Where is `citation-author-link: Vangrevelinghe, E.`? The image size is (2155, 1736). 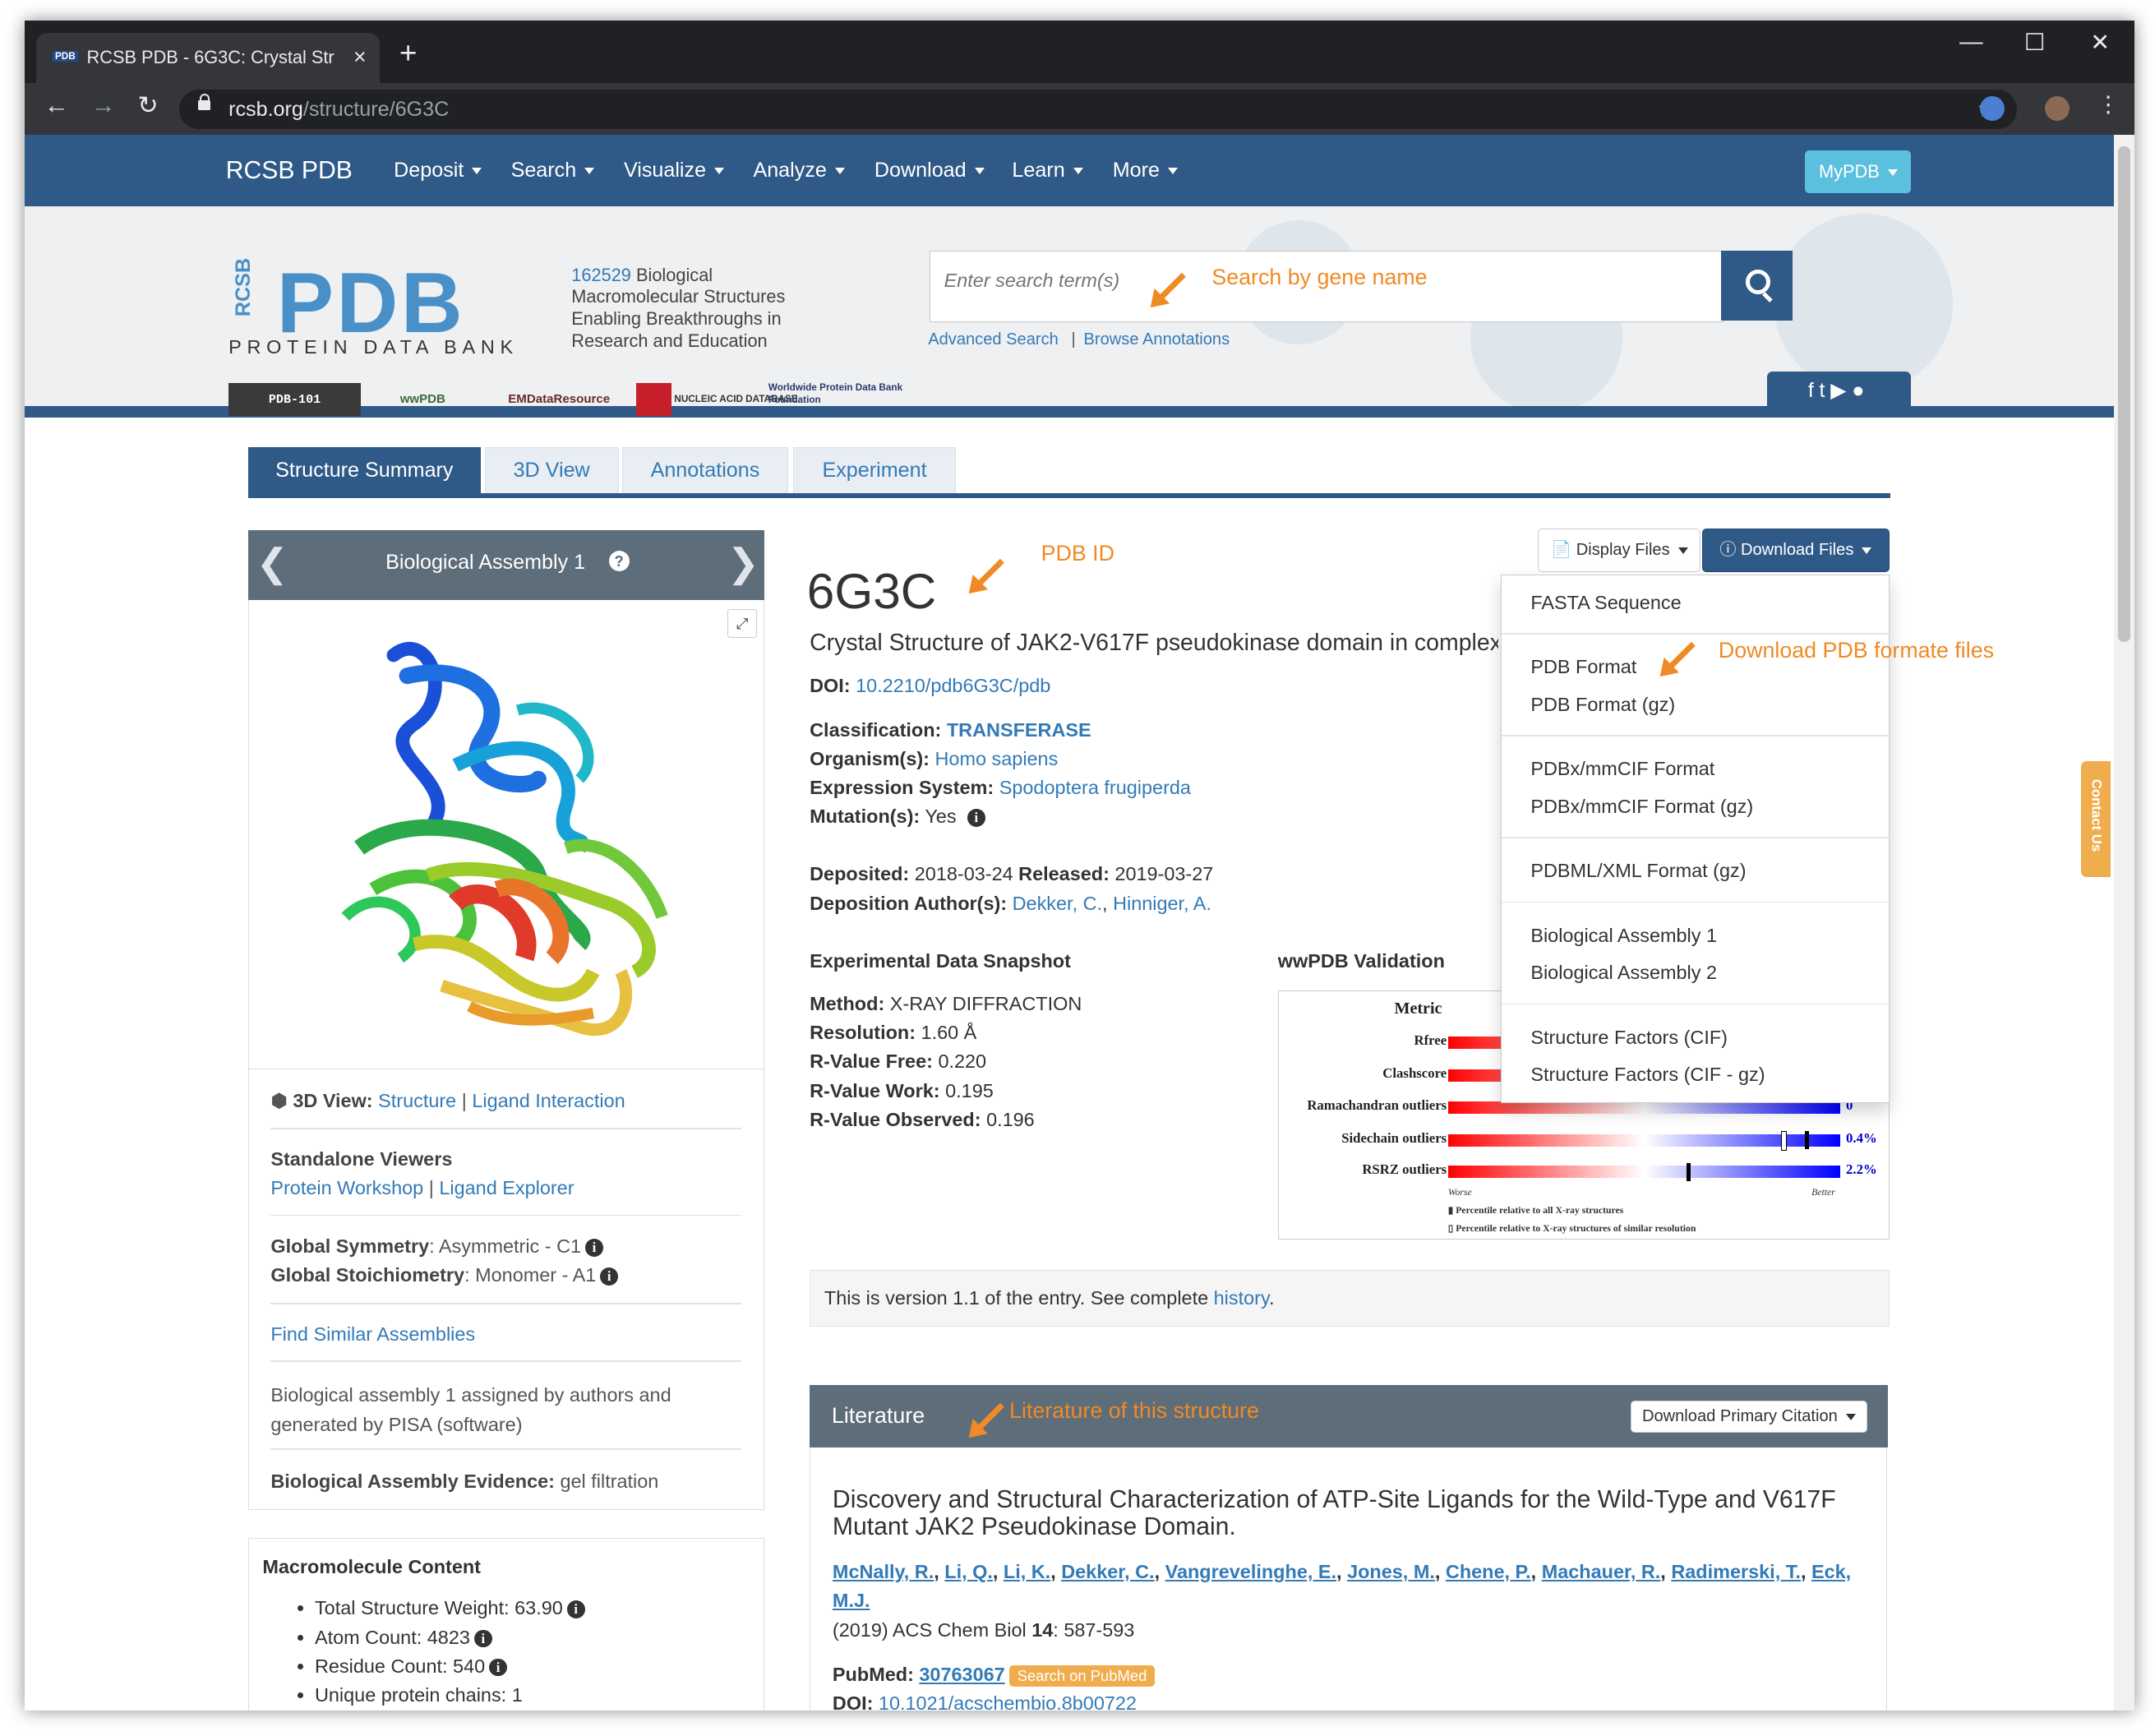
citation-author-link: Vangrevelinghe, E. is located at coordinates (1250, 1572).